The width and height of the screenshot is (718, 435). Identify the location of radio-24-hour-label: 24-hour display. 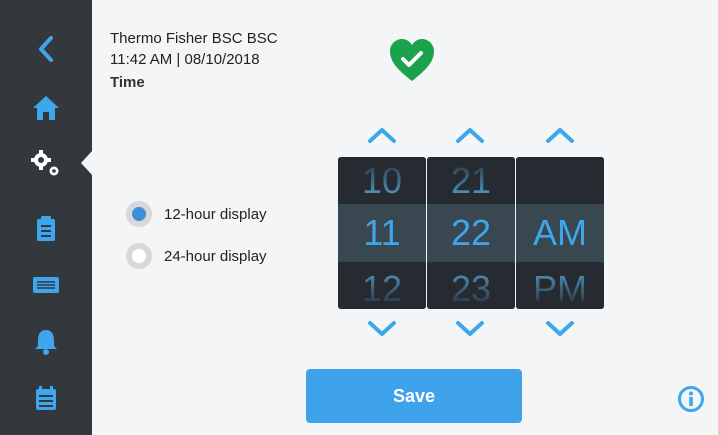
(215, 256).